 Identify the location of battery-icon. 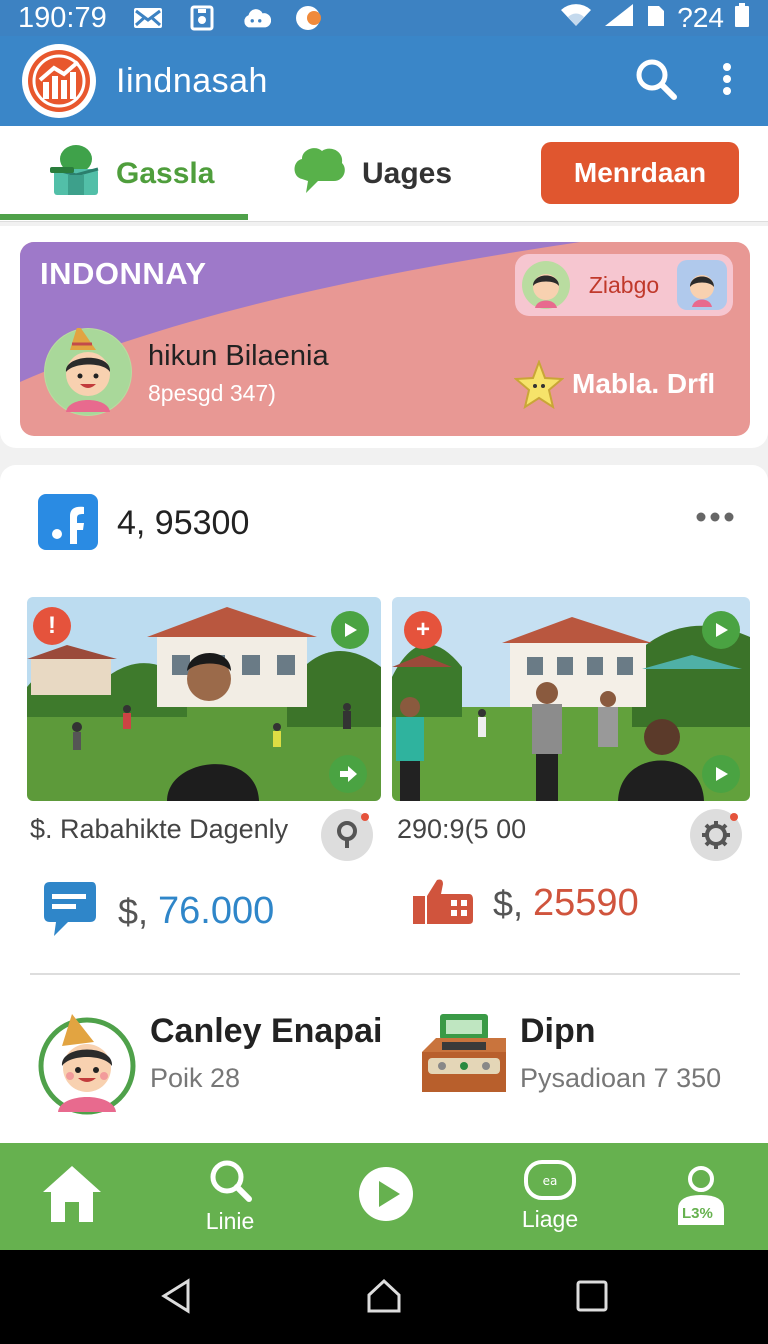
(742, 18).